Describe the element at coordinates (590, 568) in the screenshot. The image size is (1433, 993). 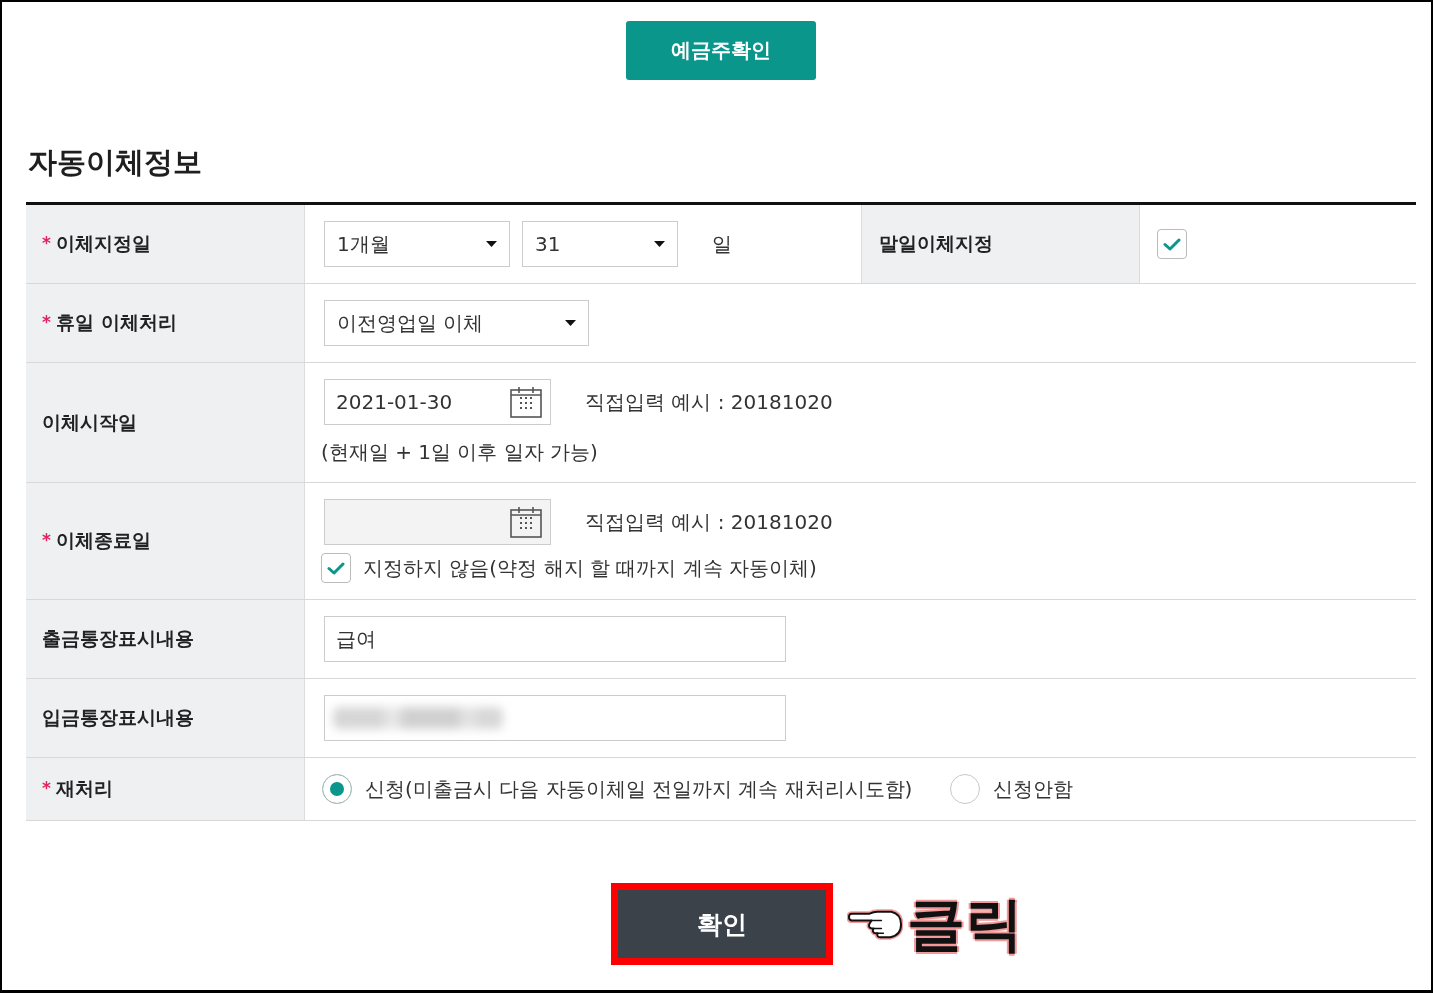
I see `checkbox-label: 지정하지 않음(약정 해지 할 때까지 계속 자동이체)` at that location.